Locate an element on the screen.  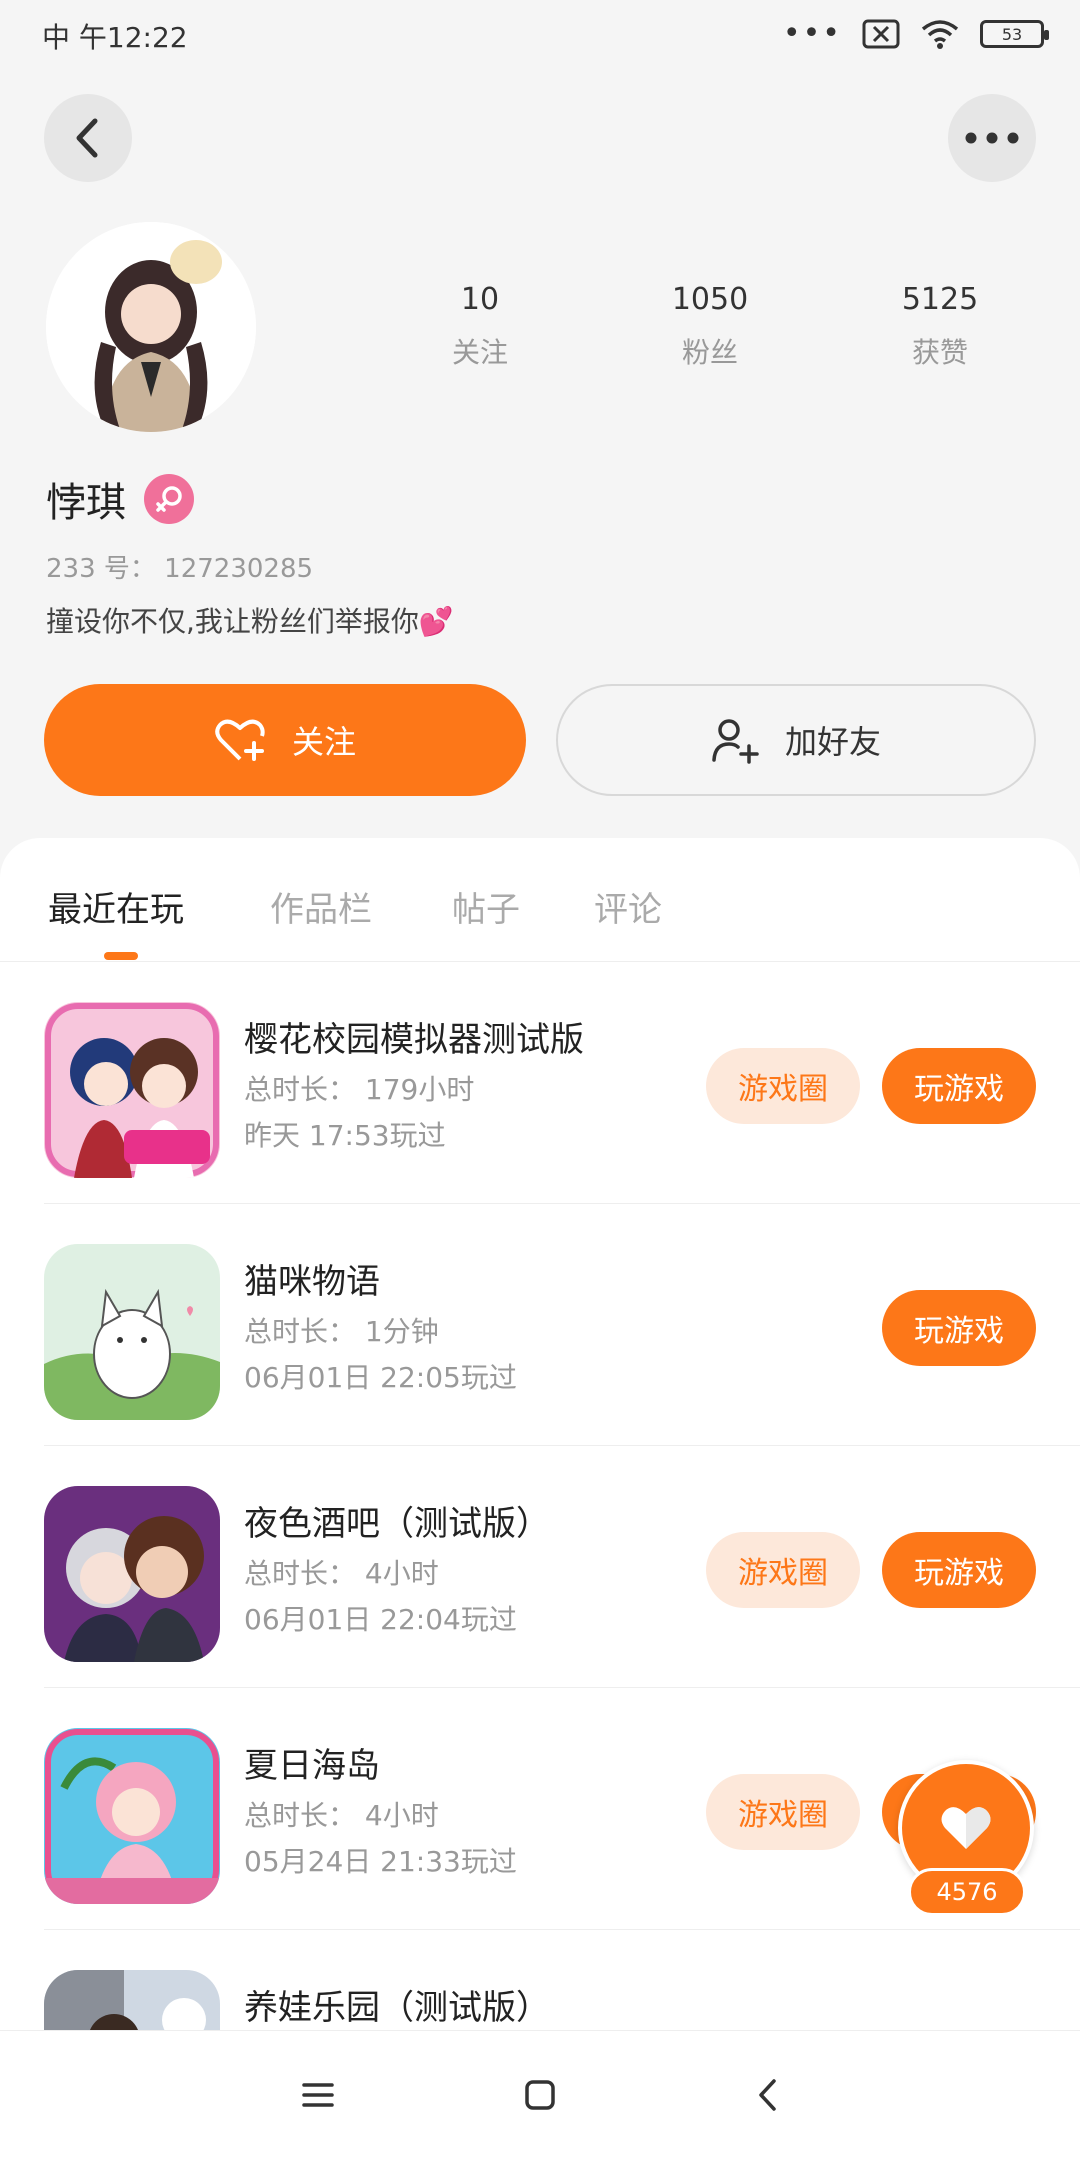
notification-dots-icon: ••• is located at coordinates (812, 33).